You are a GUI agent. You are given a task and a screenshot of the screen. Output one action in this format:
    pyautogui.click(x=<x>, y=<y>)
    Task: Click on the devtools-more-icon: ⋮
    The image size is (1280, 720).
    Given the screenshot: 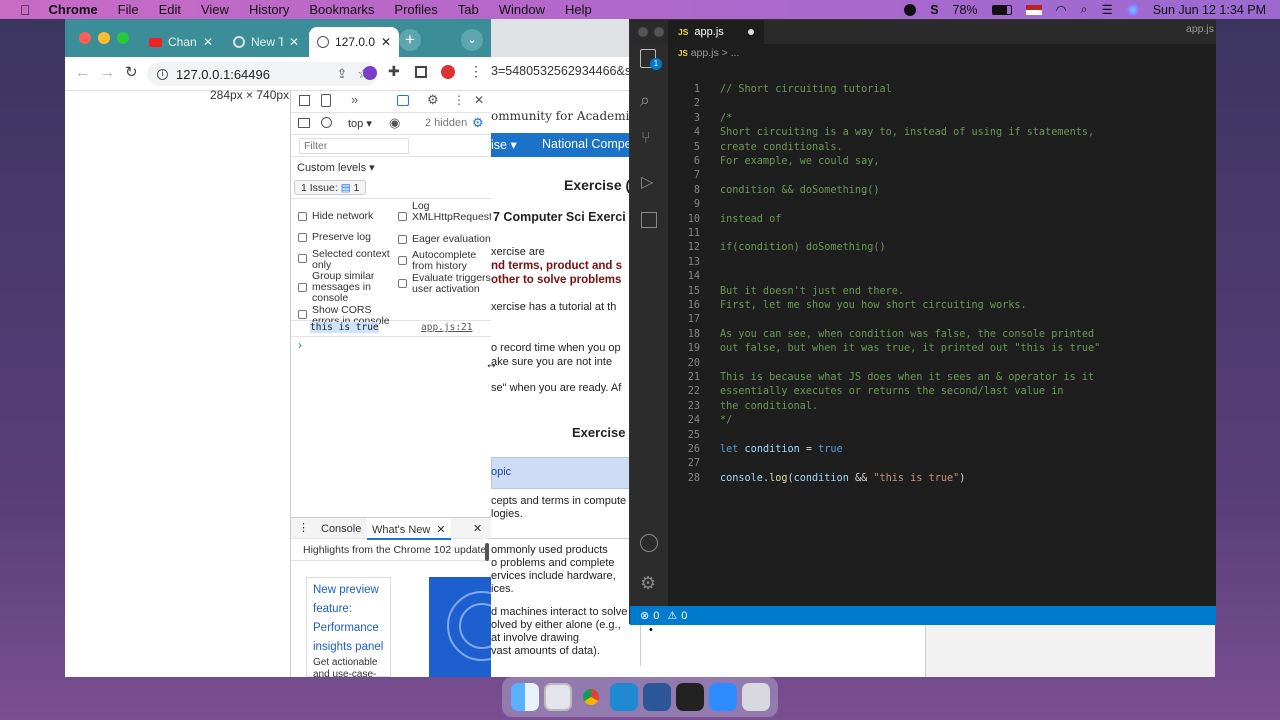 What is the action you would take?
    pyautogui.click(x=459, y=100)
    